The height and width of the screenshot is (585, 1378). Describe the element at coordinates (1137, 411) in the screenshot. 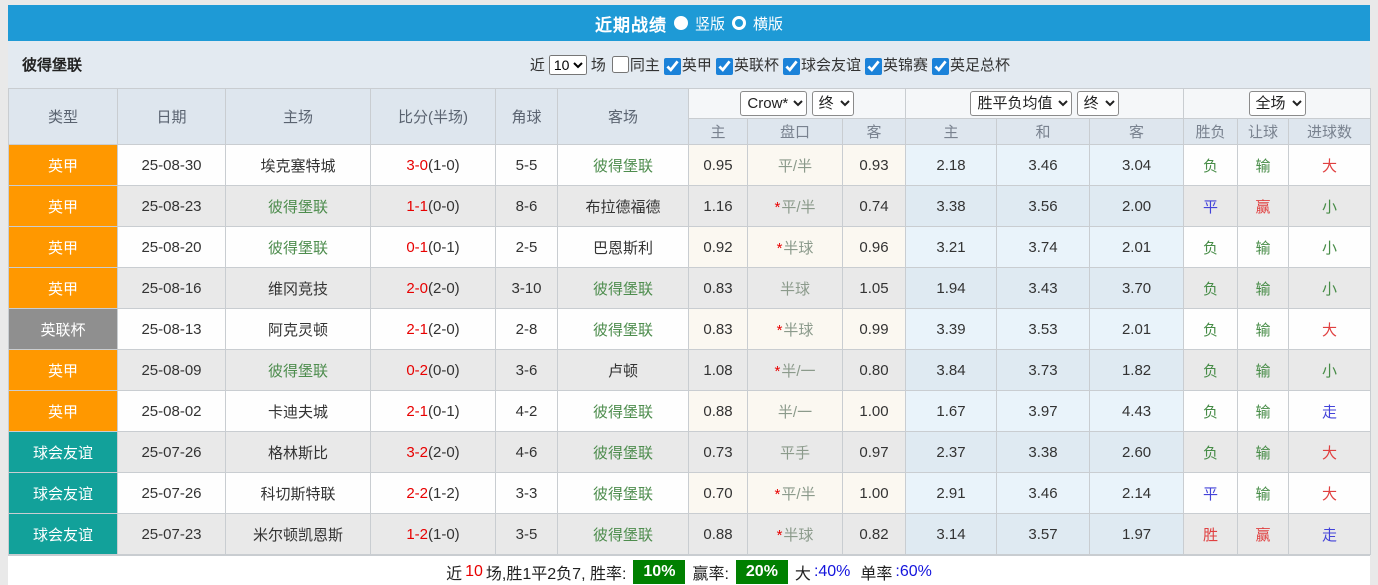

I see `avg-away-odds: 4.43` at that location.